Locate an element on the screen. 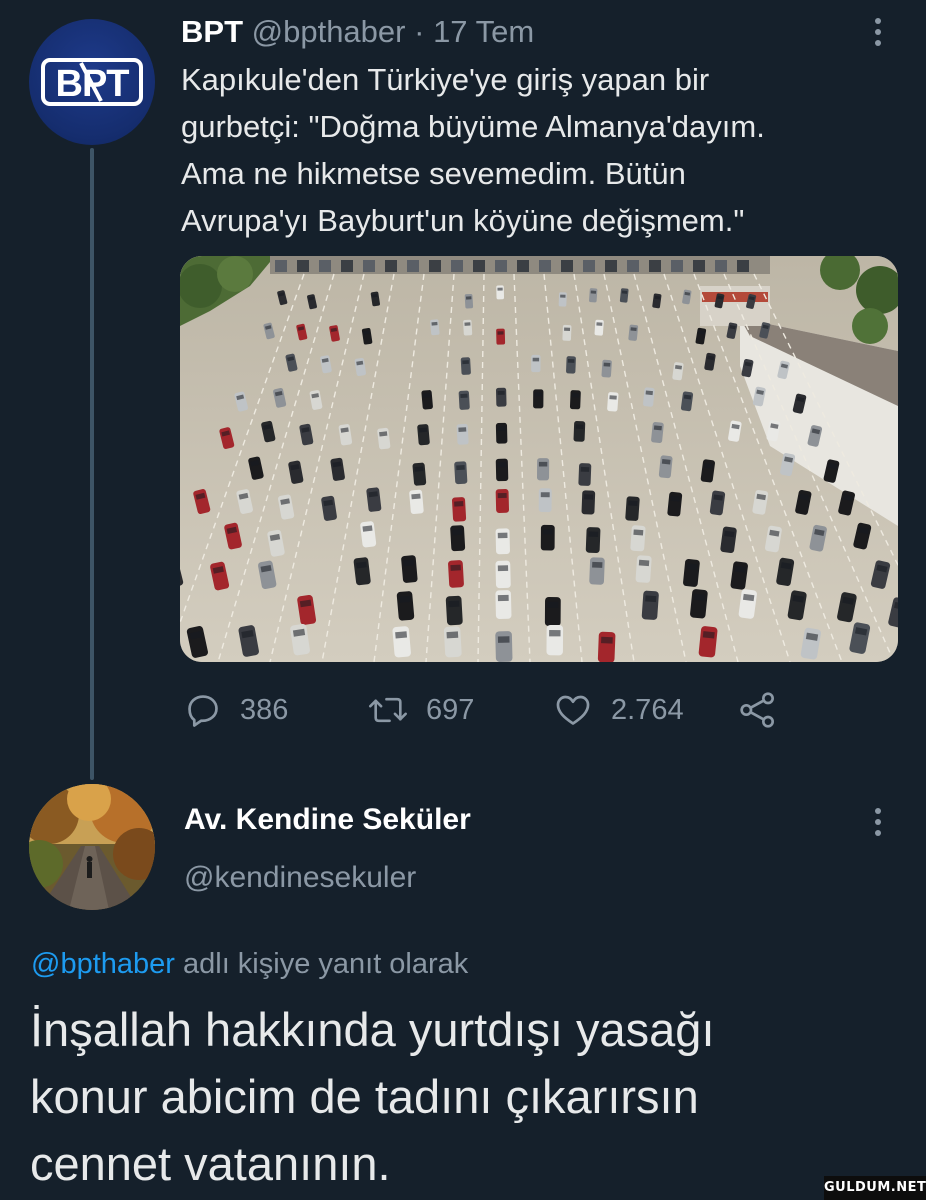 This screenshot has height=1200, width=926. author-handle: @bpthaber is located at coordinates (329, 31).